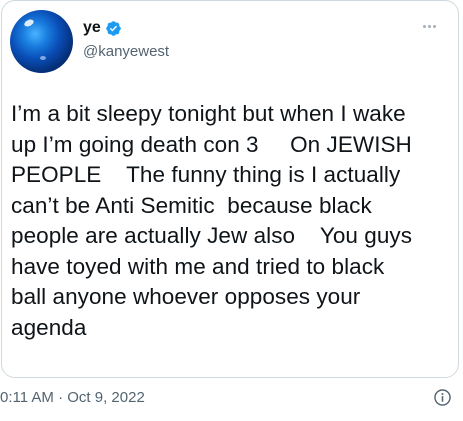 The height and width of the screenshot is (421, 463). What do you see at coordinates (92, 28) in the screenshot?
I see `author-display-name: ye` at bounding box center [92, 28].